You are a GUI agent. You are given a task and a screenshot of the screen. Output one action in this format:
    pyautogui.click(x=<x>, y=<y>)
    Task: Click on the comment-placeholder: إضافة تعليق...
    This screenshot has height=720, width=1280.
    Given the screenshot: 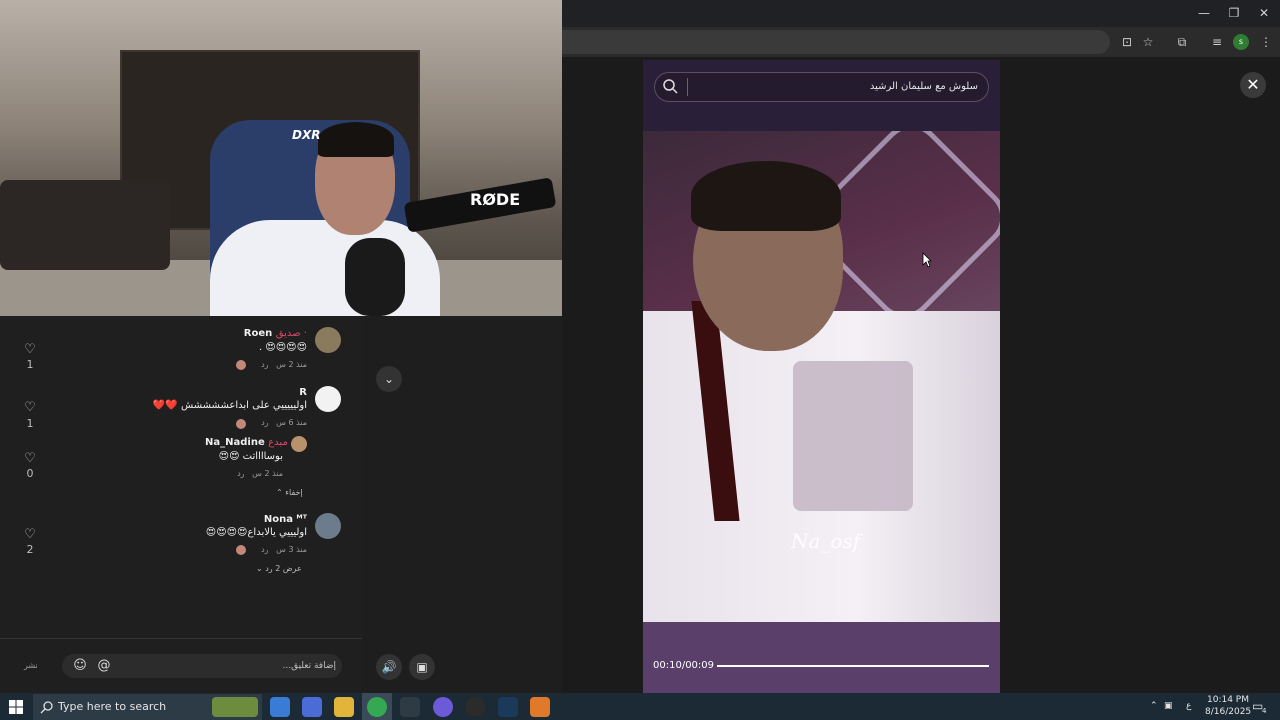 What is the action you would take?
    pyautogui.click(x=228, y=666)
    